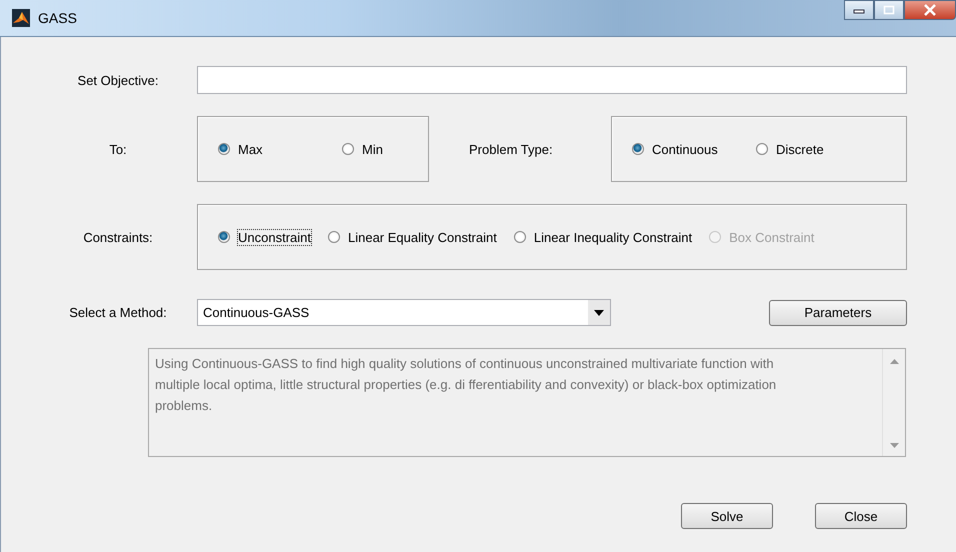 The image size is (956, 552). I want to click on objective-label: Set Objective:, so click(118, 80).